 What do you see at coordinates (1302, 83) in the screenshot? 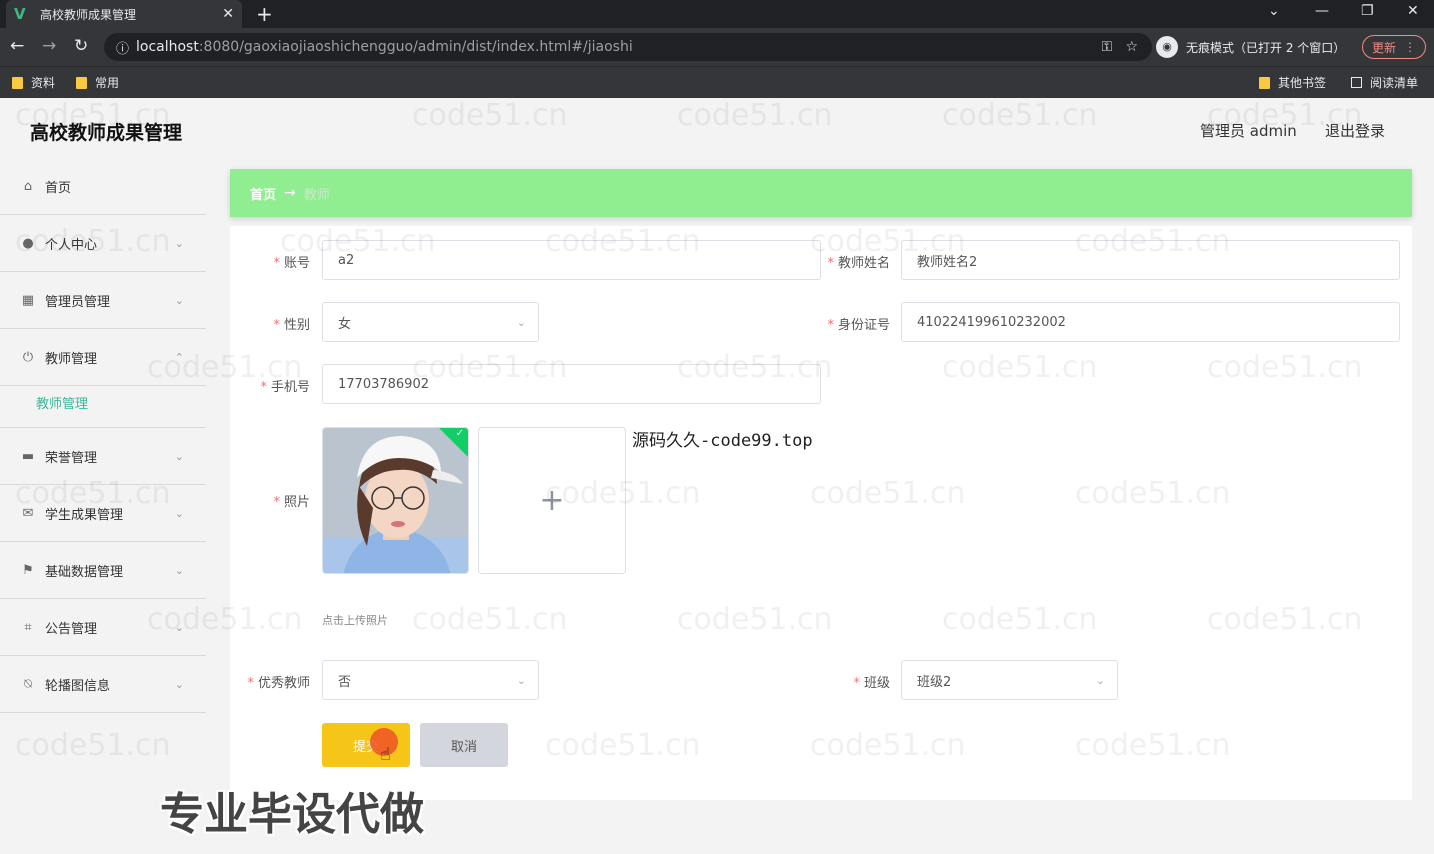
I see `other-bookmarks-label: 其他书签` at bounding box center [1302, 83].